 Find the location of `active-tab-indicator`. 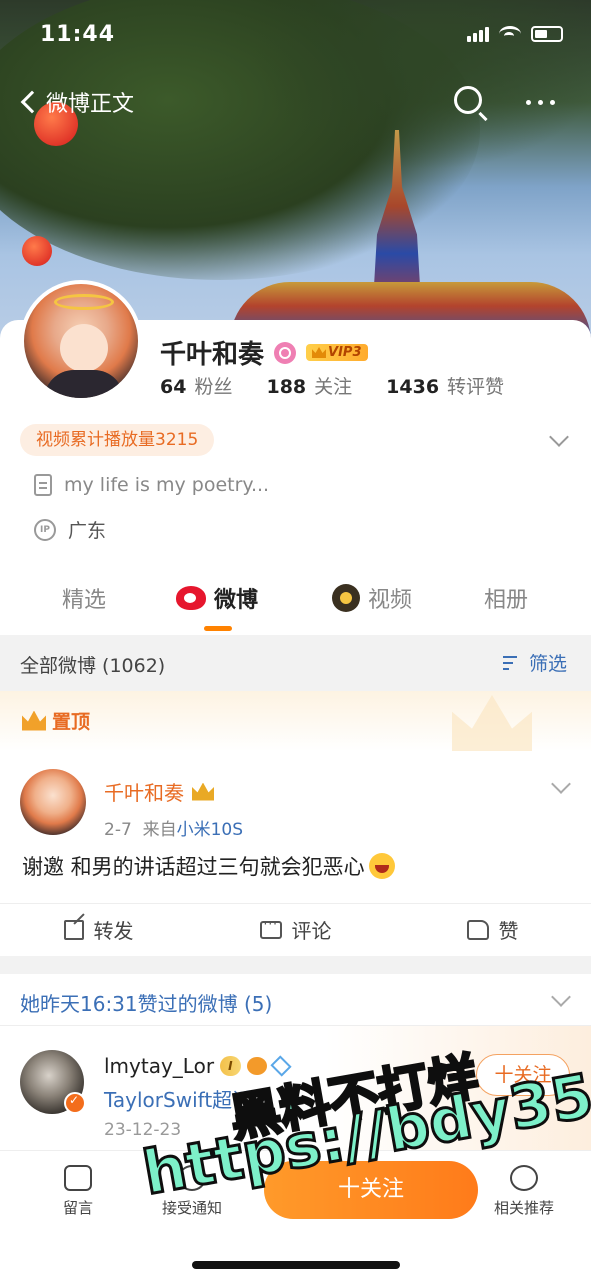

active-tab-indicator is located at coordinates (218, 628).